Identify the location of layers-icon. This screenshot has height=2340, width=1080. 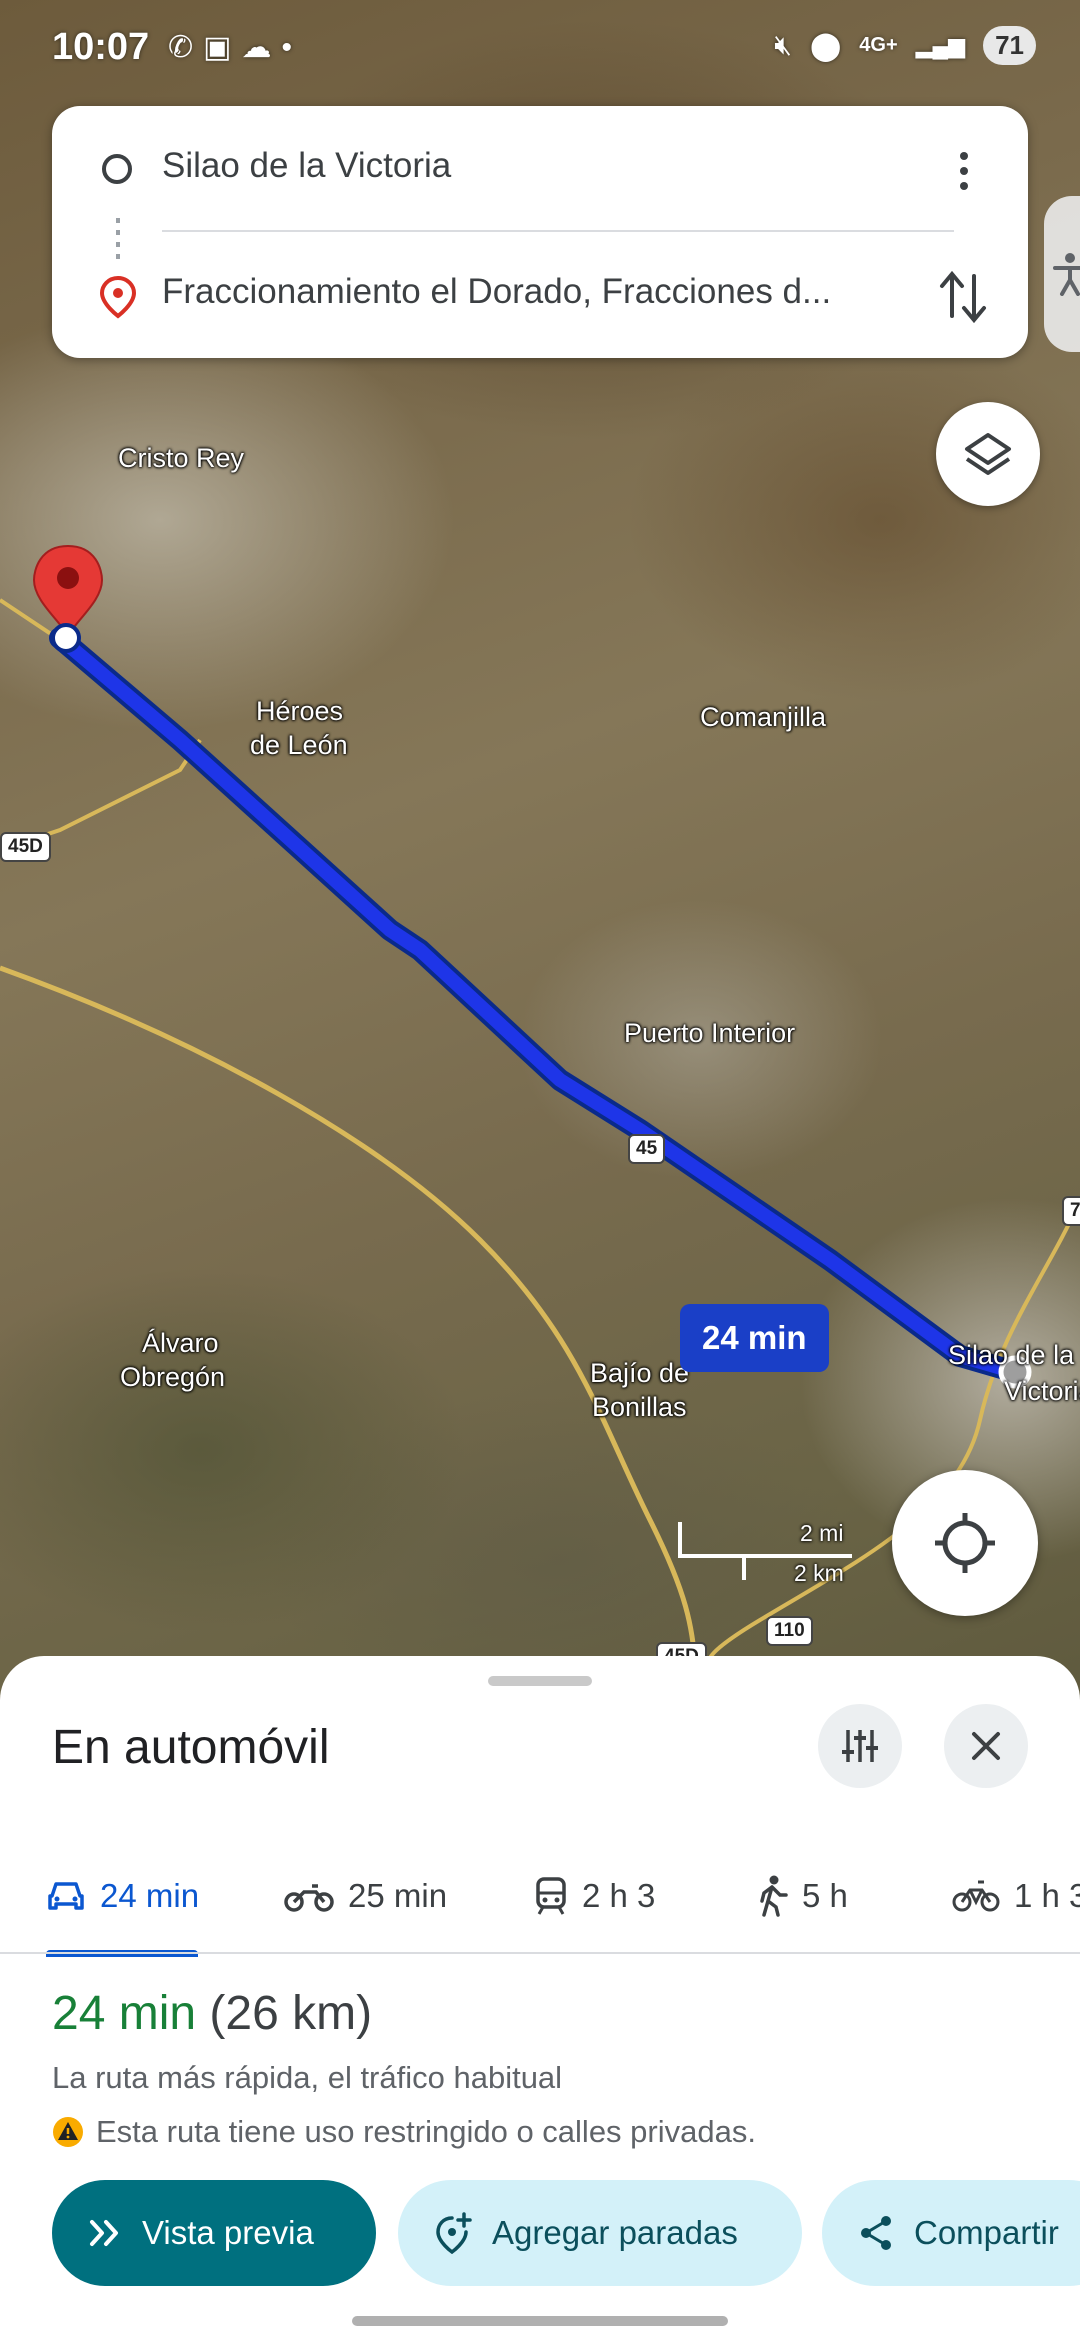
(988, 454).